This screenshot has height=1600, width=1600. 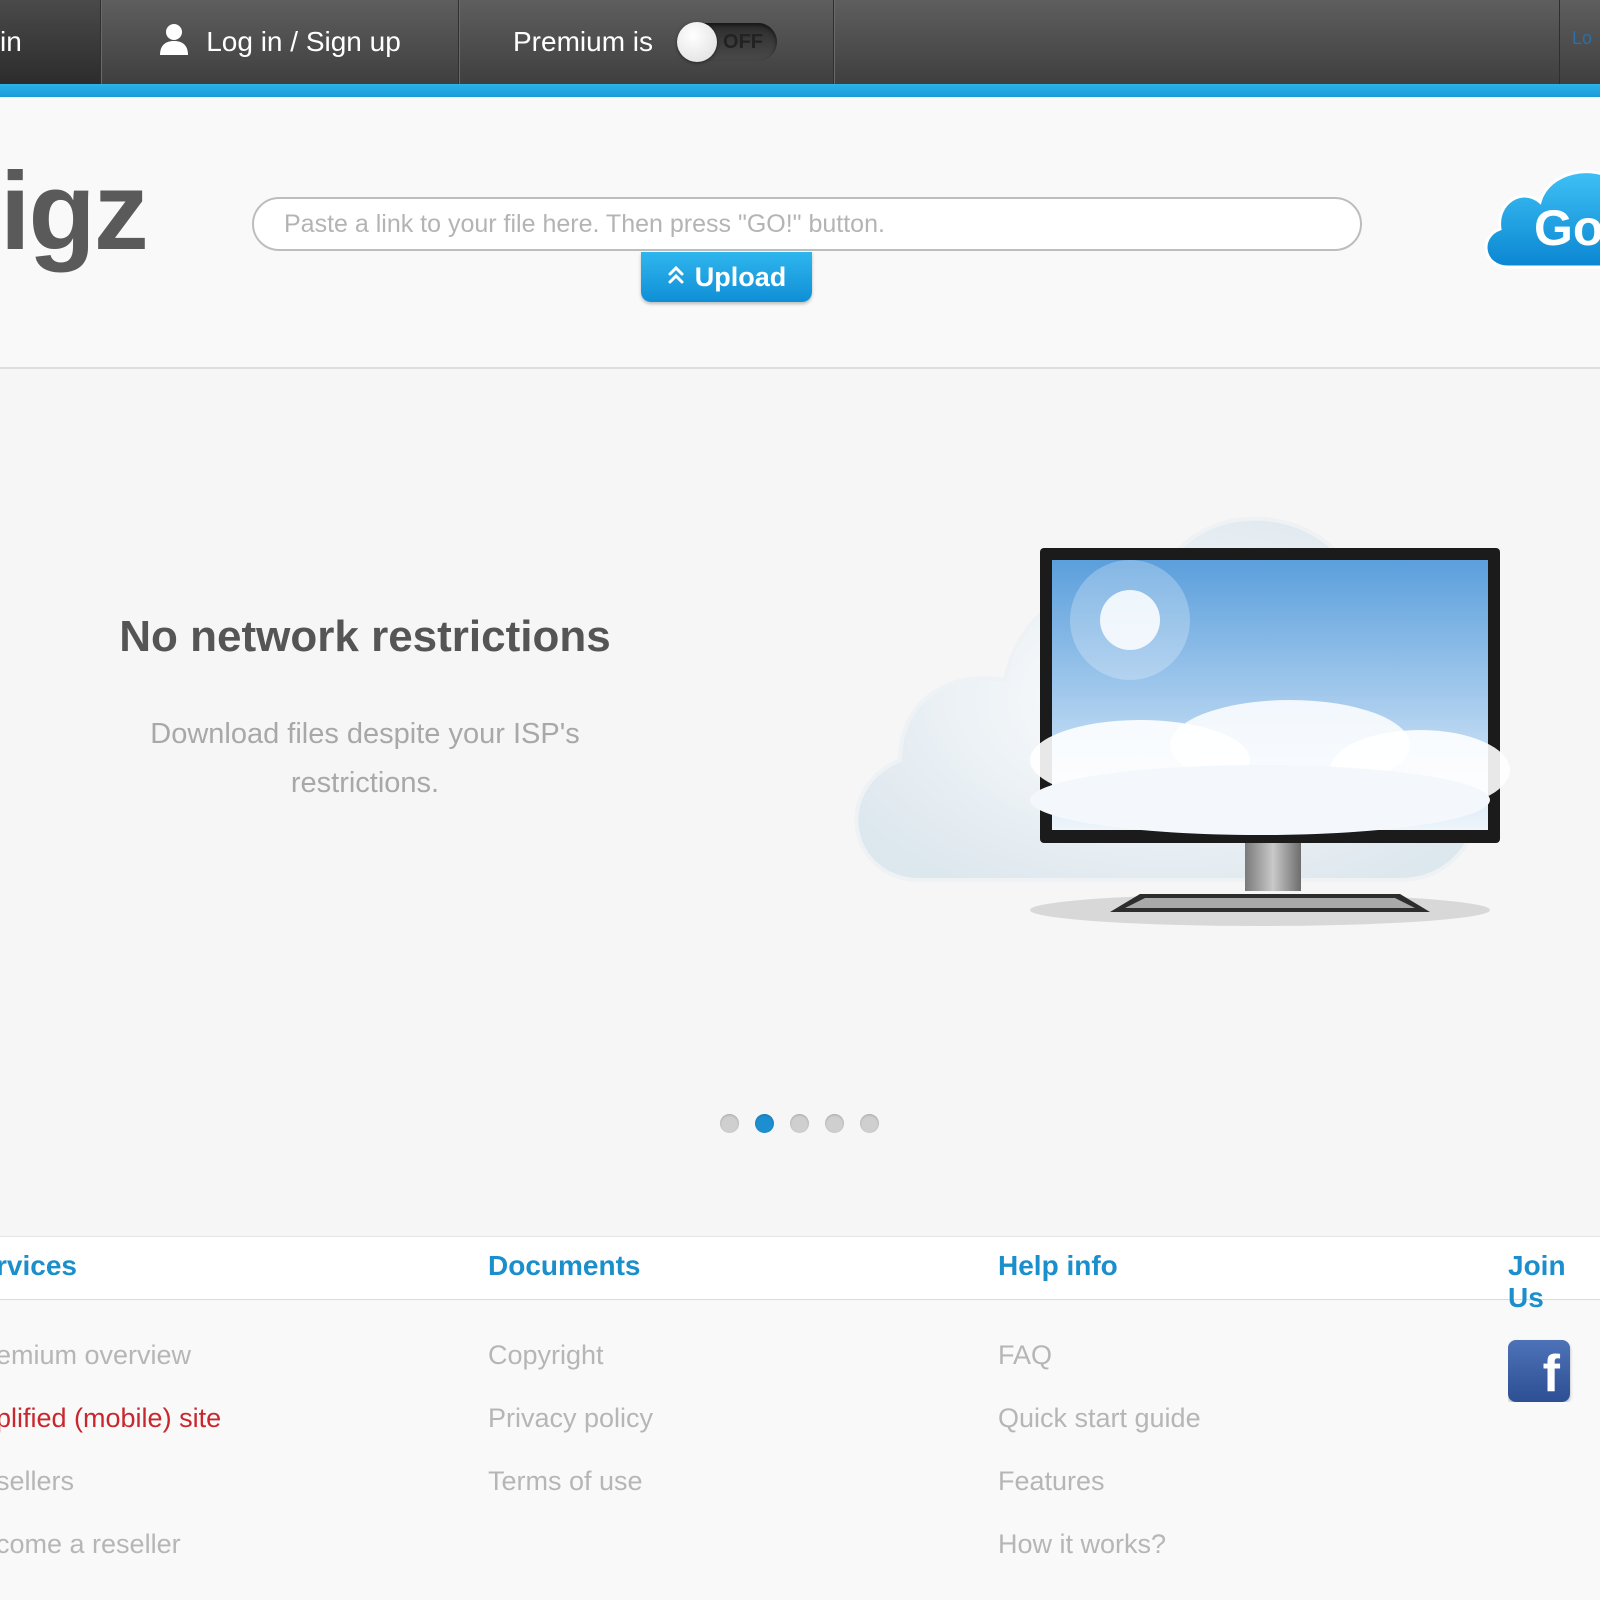 What do you see at coordinates (570, 1497) in the screenshot?
I see `footer-link: Terms of use` at bounding box center [570, 1497].